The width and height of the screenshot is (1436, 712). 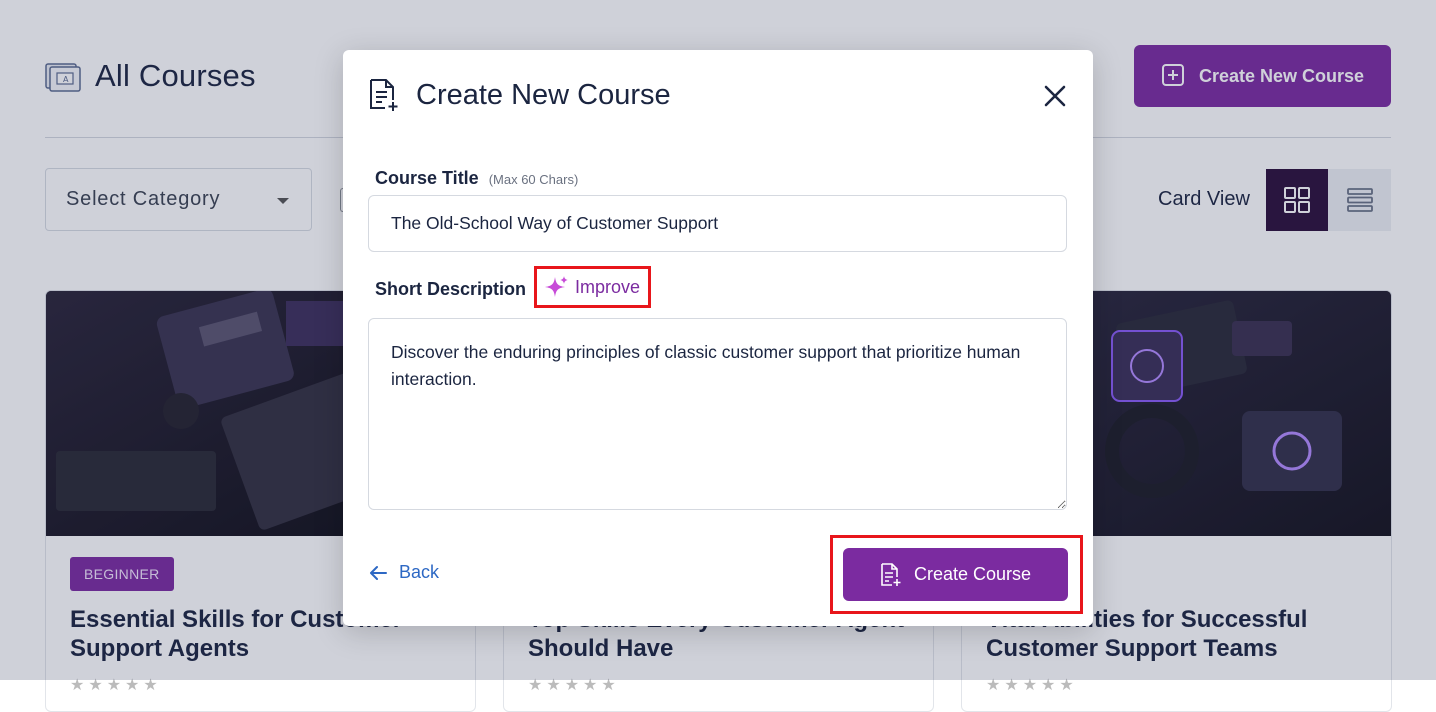 What do you see at coordinates (427, 178) in the screenshot?
I see `course-title-label-text: Course Title` at bounding box center [427, 178].